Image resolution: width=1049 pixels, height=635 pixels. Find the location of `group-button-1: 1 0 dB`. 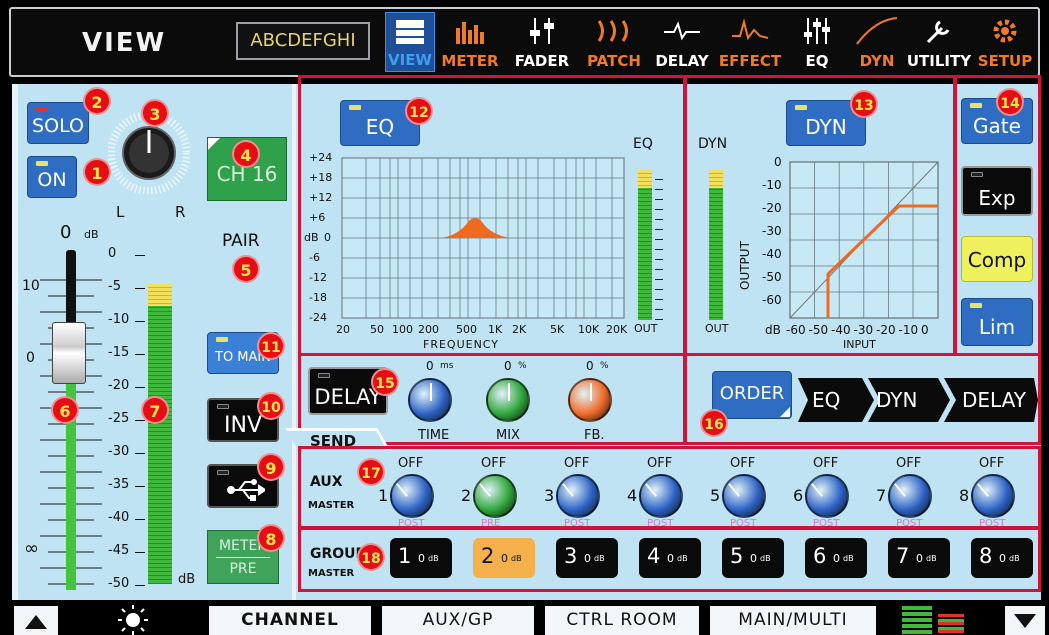

group-button-1: 1 0 dB is located at coordinates (421, 558).